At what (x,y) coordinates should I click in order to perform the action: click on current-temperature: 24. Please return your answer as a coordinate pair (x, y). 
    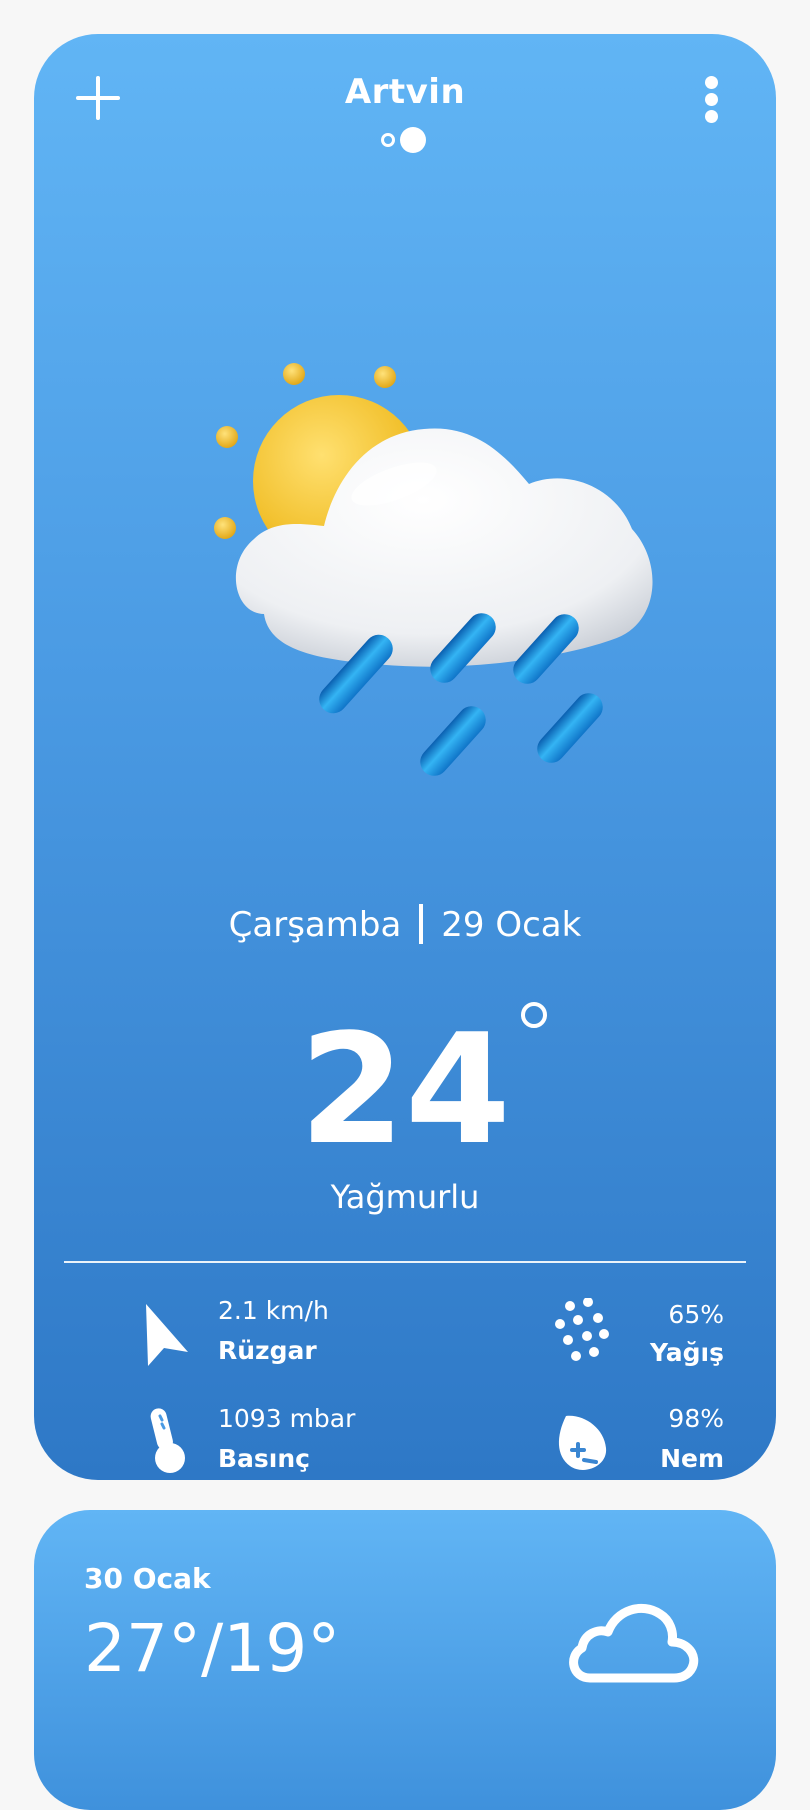
    Looking at the image, I should click on (423, 1084).